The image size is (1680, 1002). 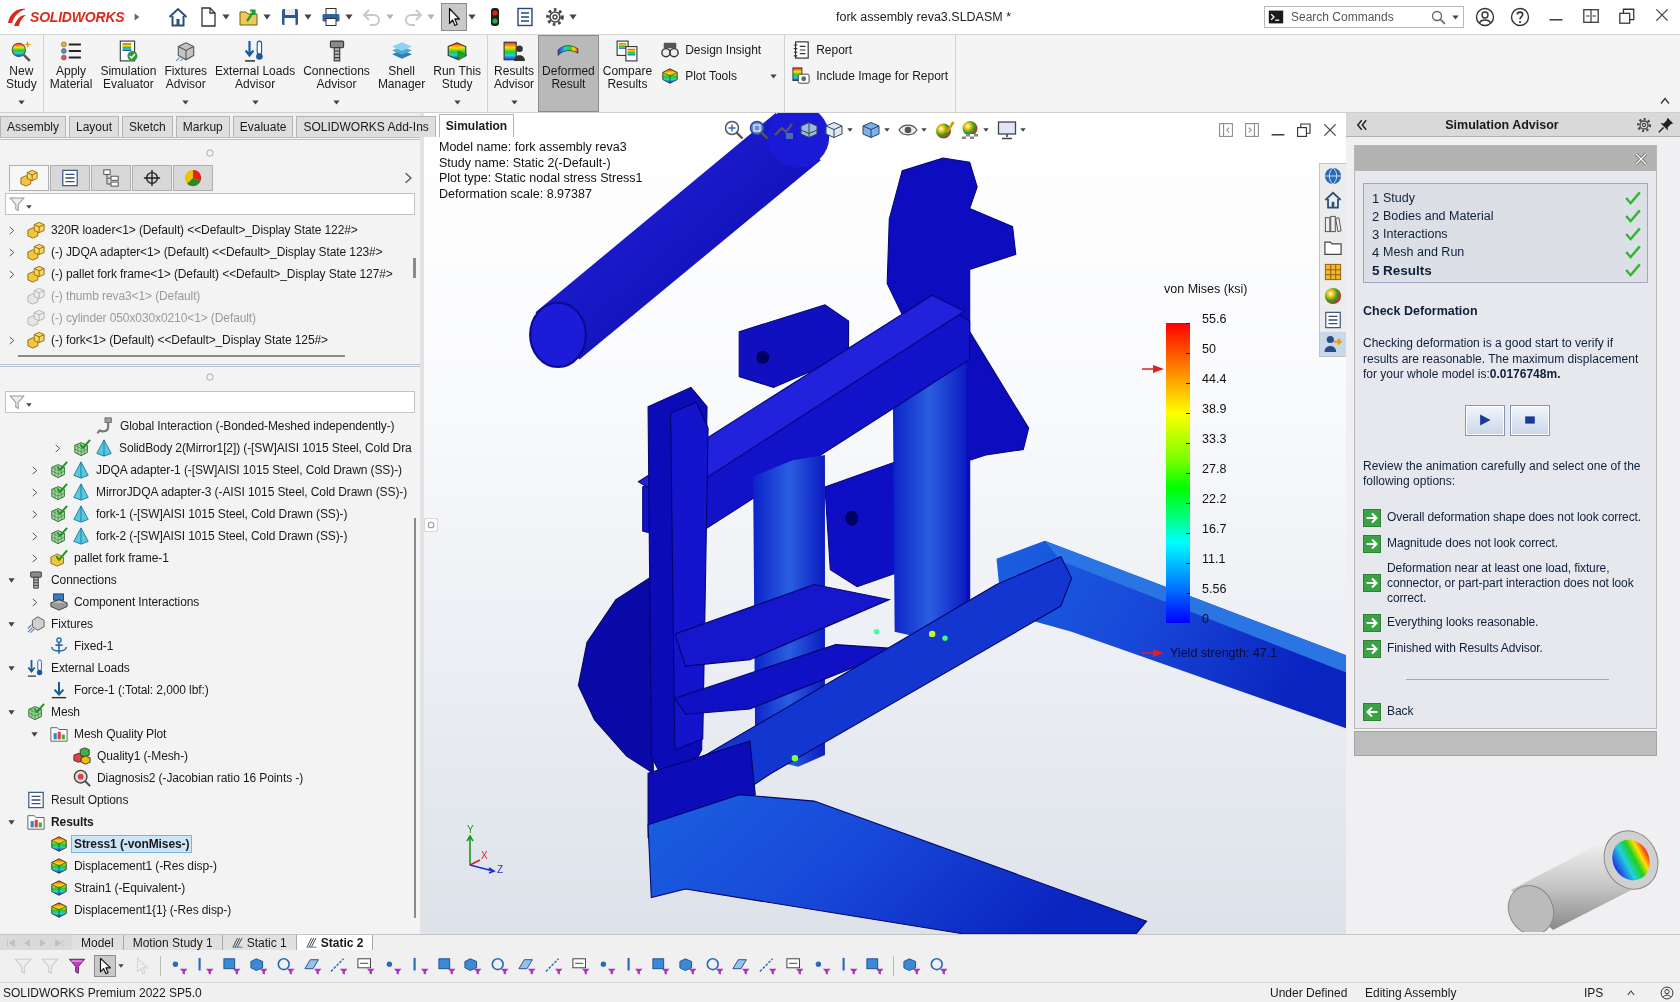 I want to click on study-tab: Static 2, so click(x=335, y=942).